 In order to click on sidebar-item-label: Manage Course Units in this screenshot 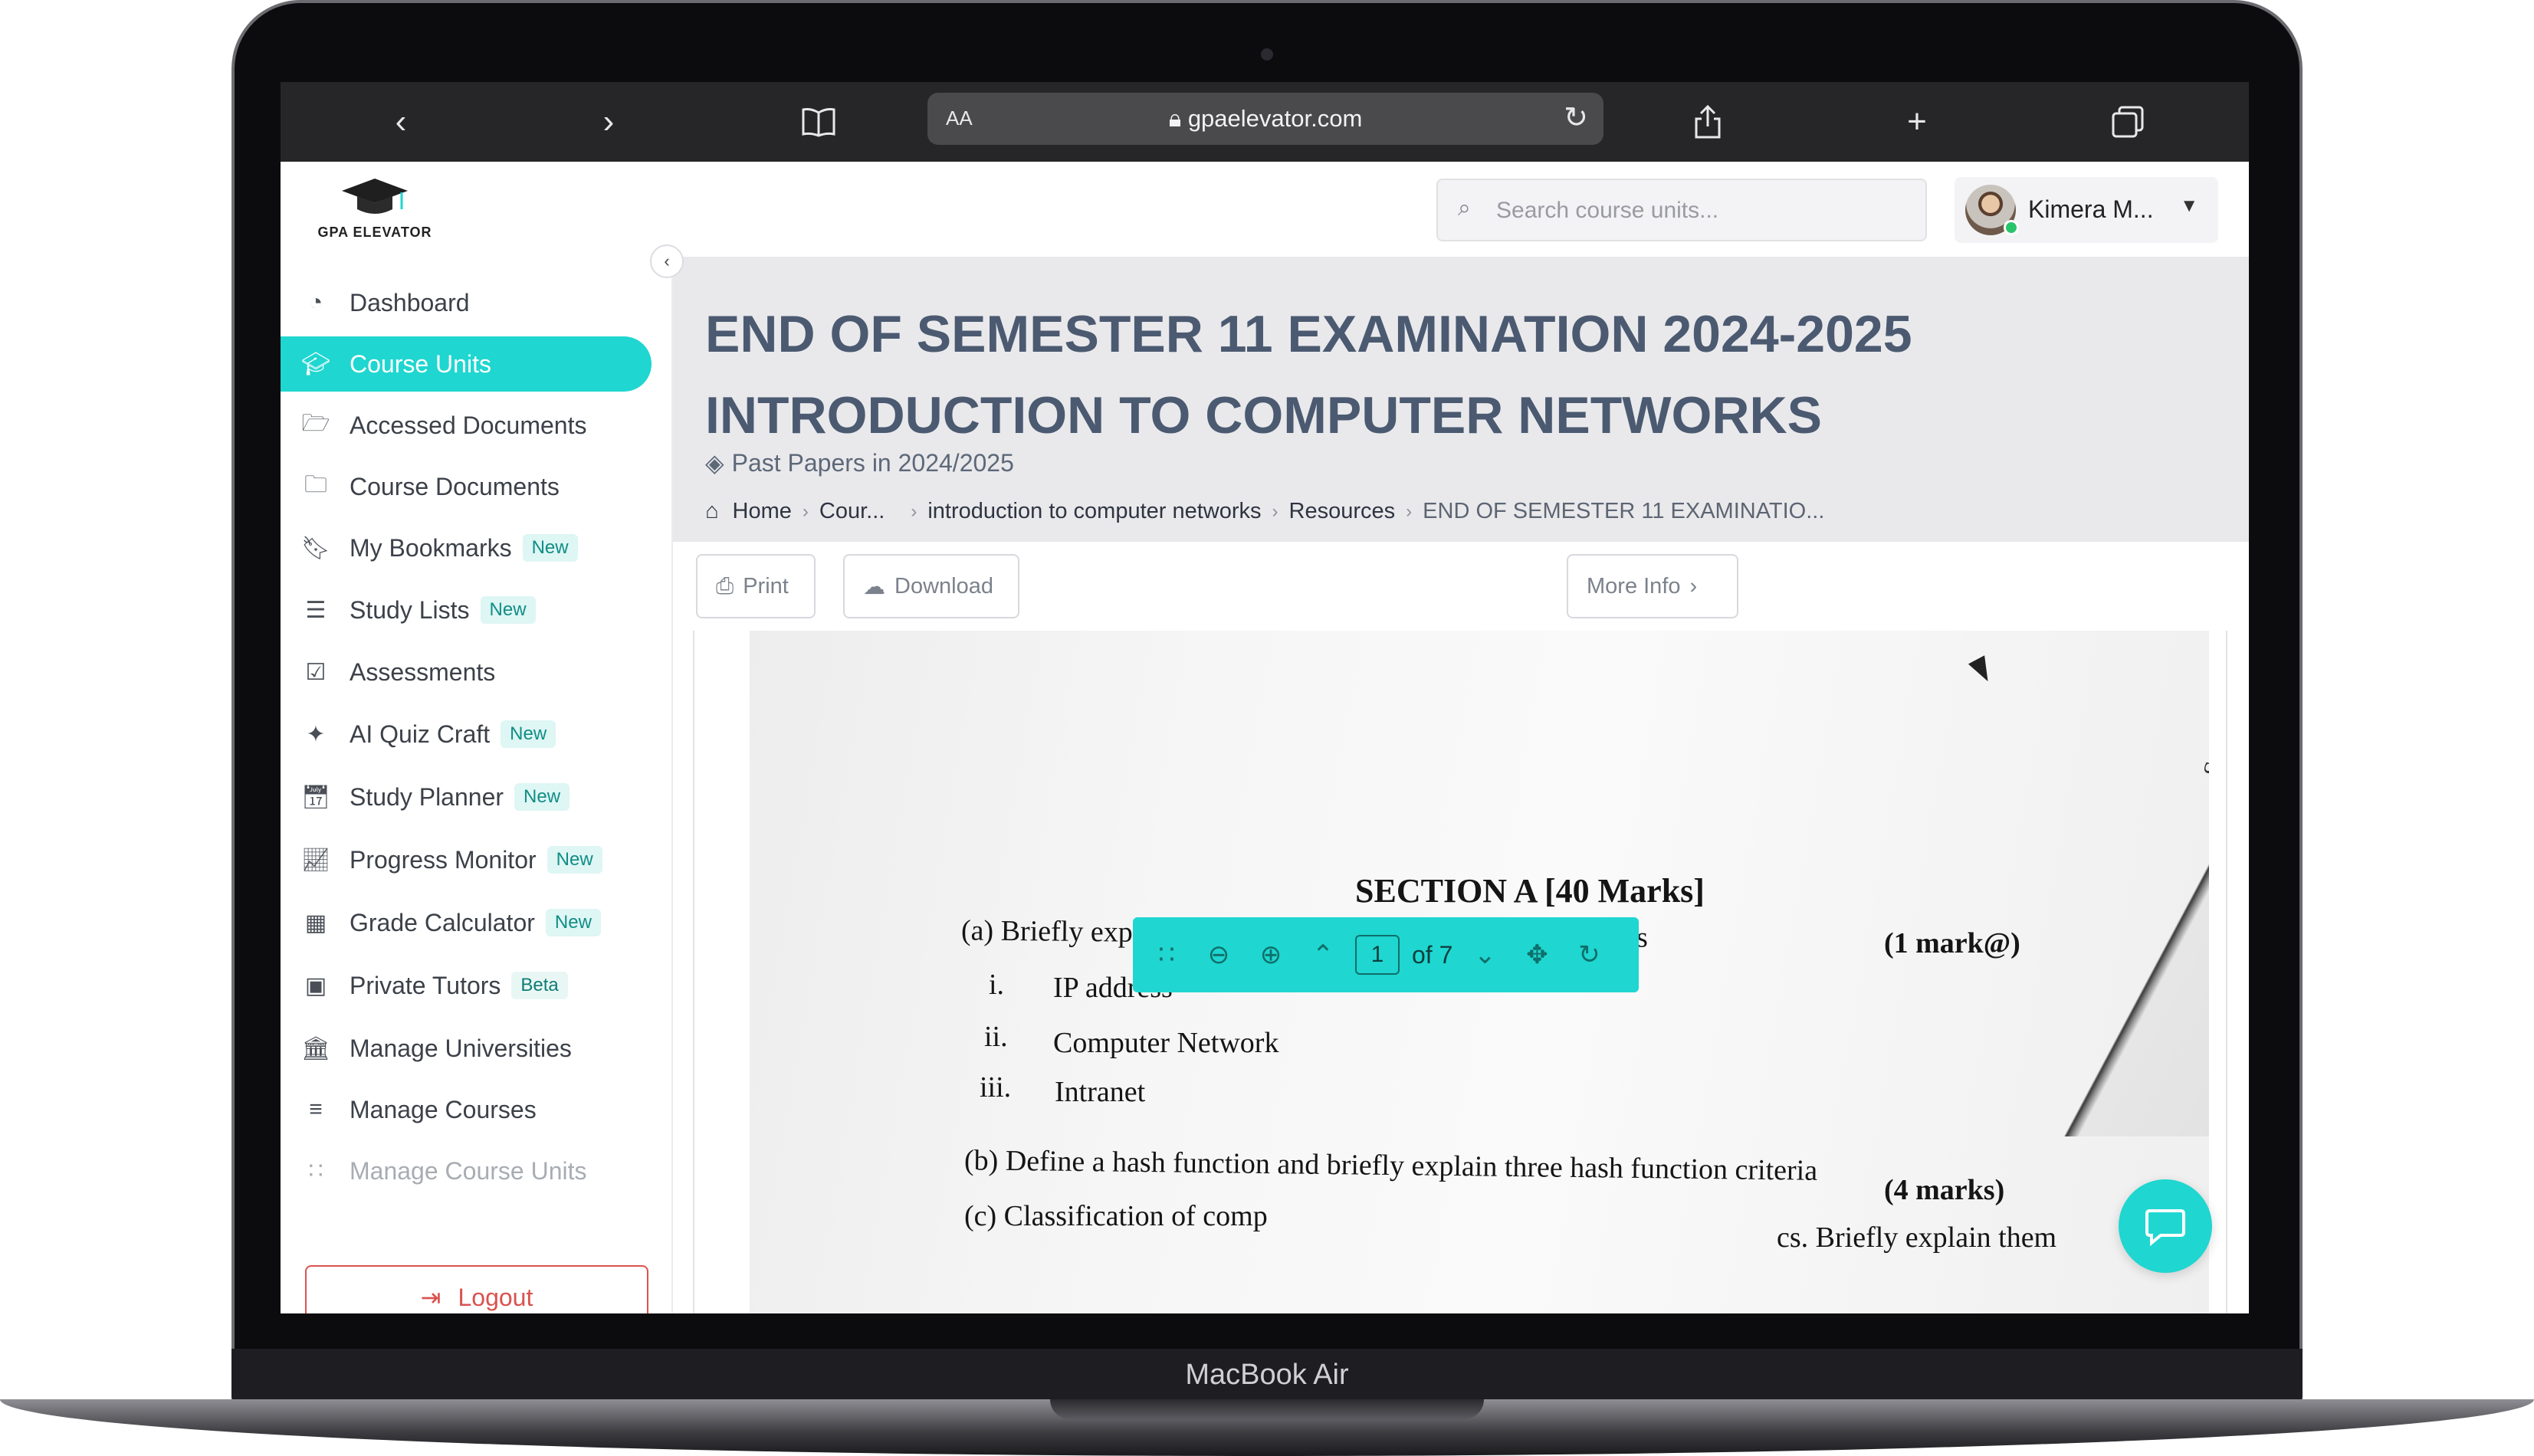, I will do `click(468, 1170)`.